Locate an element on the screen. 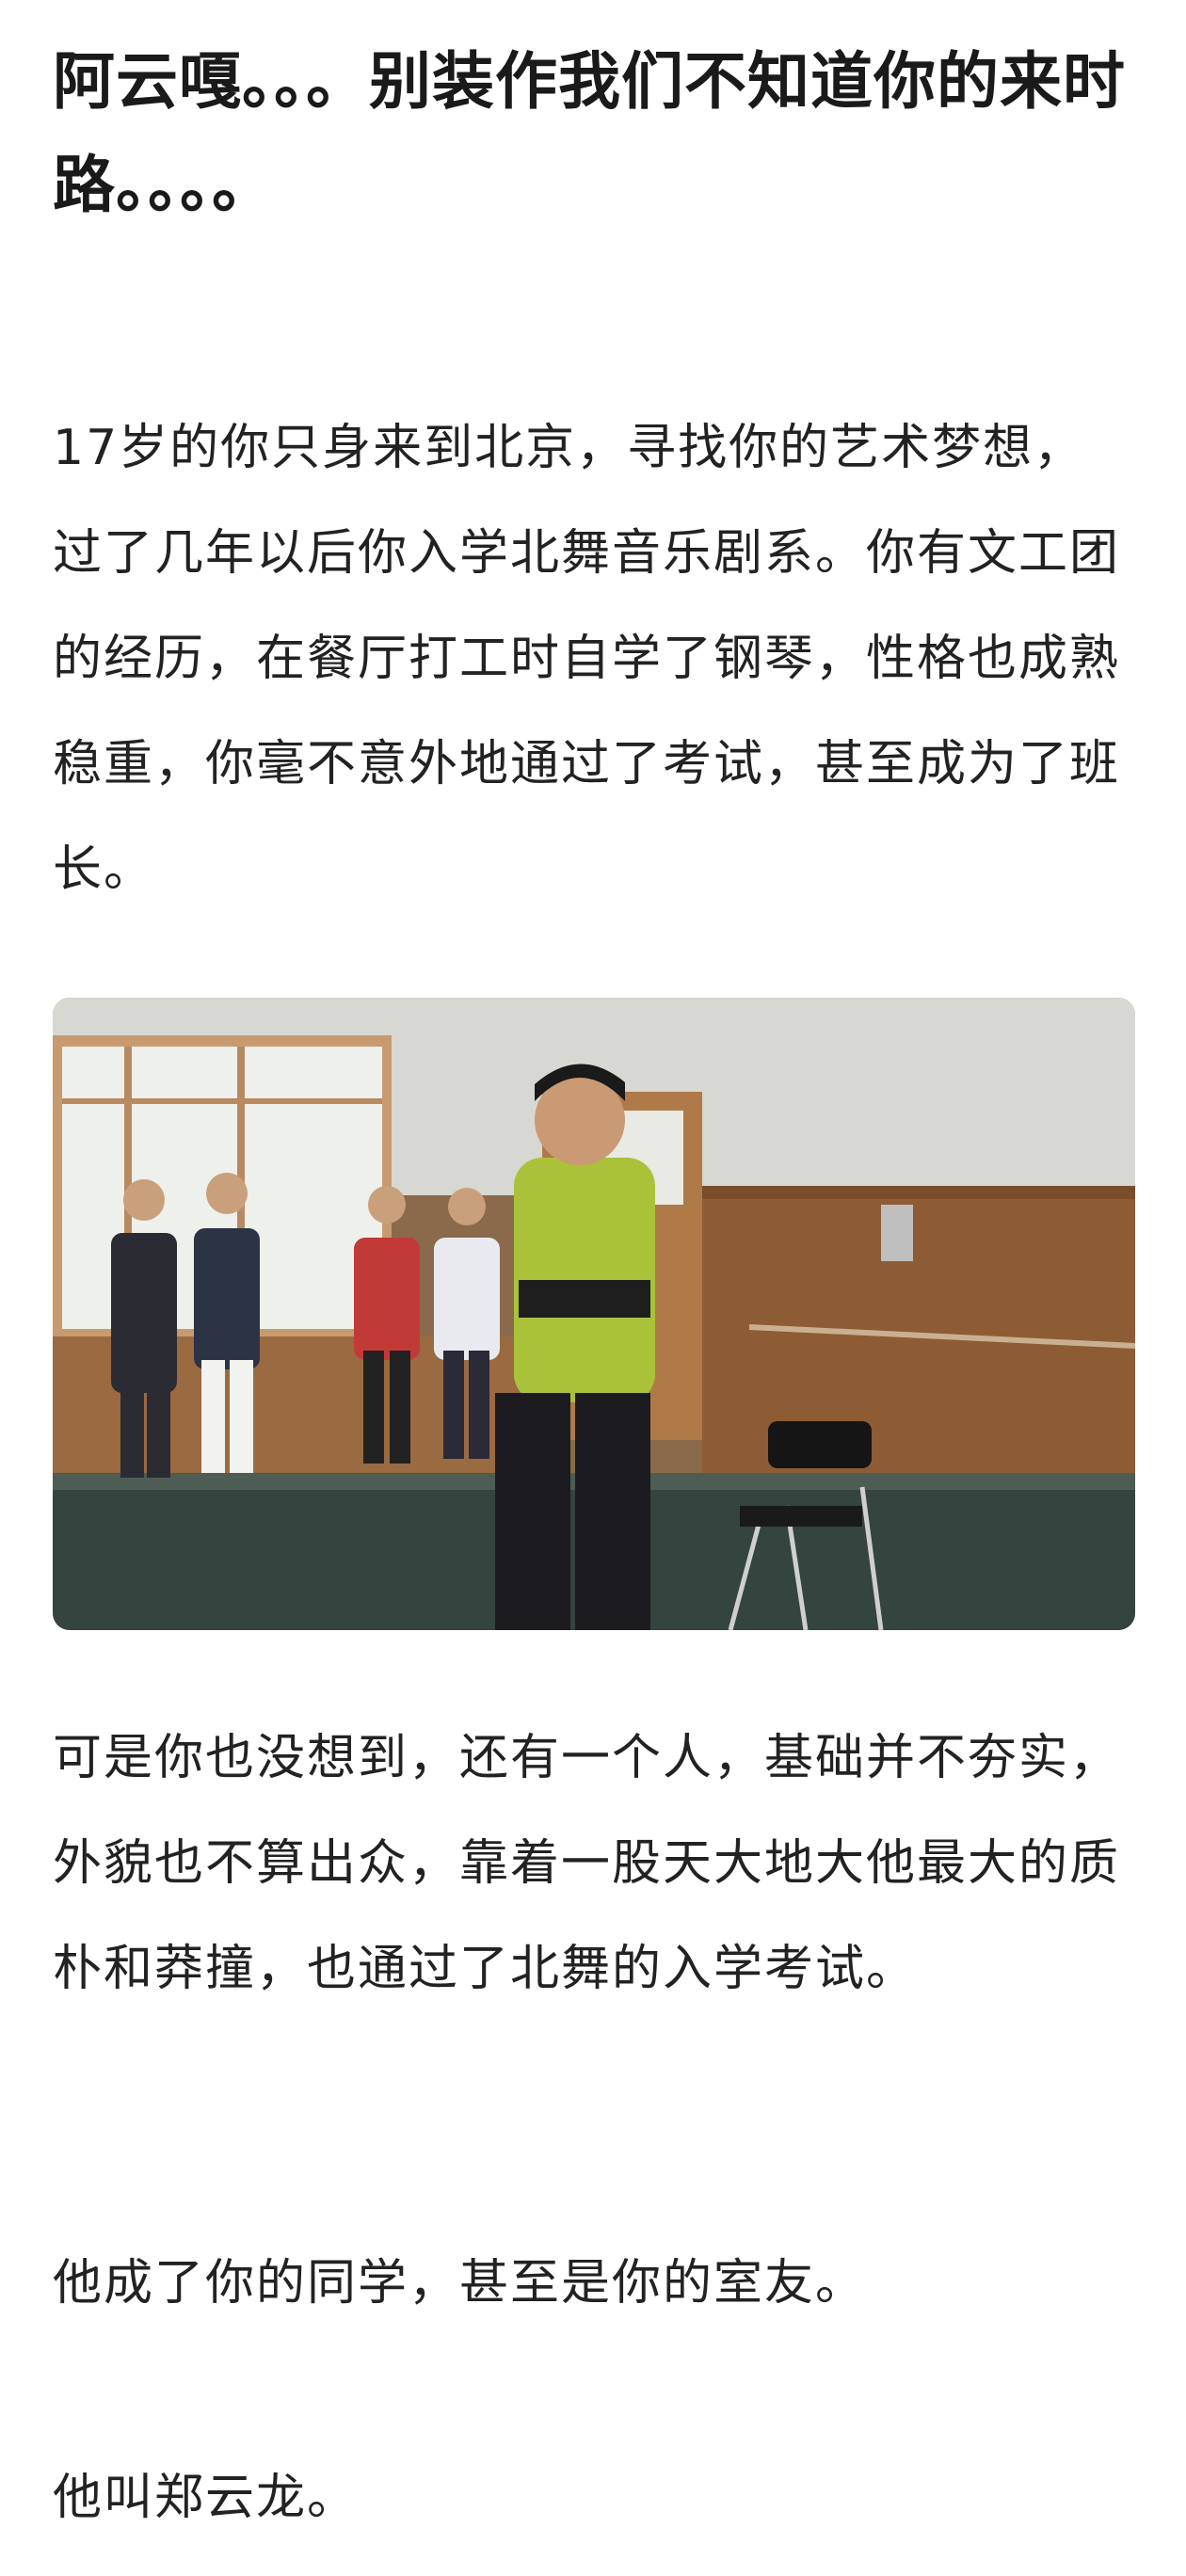 The height and width of the screenshot is (2576, 1186). paragraph-roommate: 他成了你的同学，甚至是你的室友。 is located at coordinates (460, 2283).